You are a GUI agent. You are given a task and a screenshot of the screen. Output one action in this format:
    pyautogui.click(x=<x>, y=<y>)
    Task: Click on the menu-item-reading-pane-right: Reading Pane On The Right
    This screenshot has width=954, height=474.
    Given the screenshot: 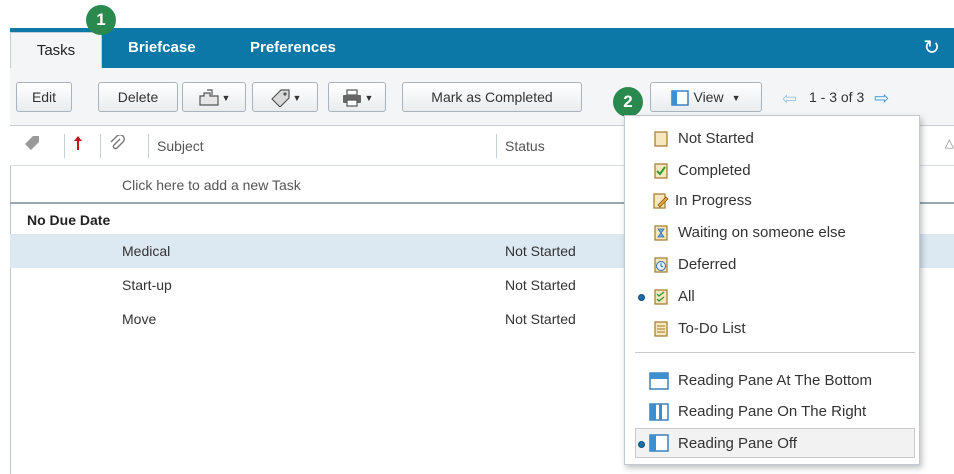 What is the action you would take?
    pyautogui.click(x=772, y=412)
    